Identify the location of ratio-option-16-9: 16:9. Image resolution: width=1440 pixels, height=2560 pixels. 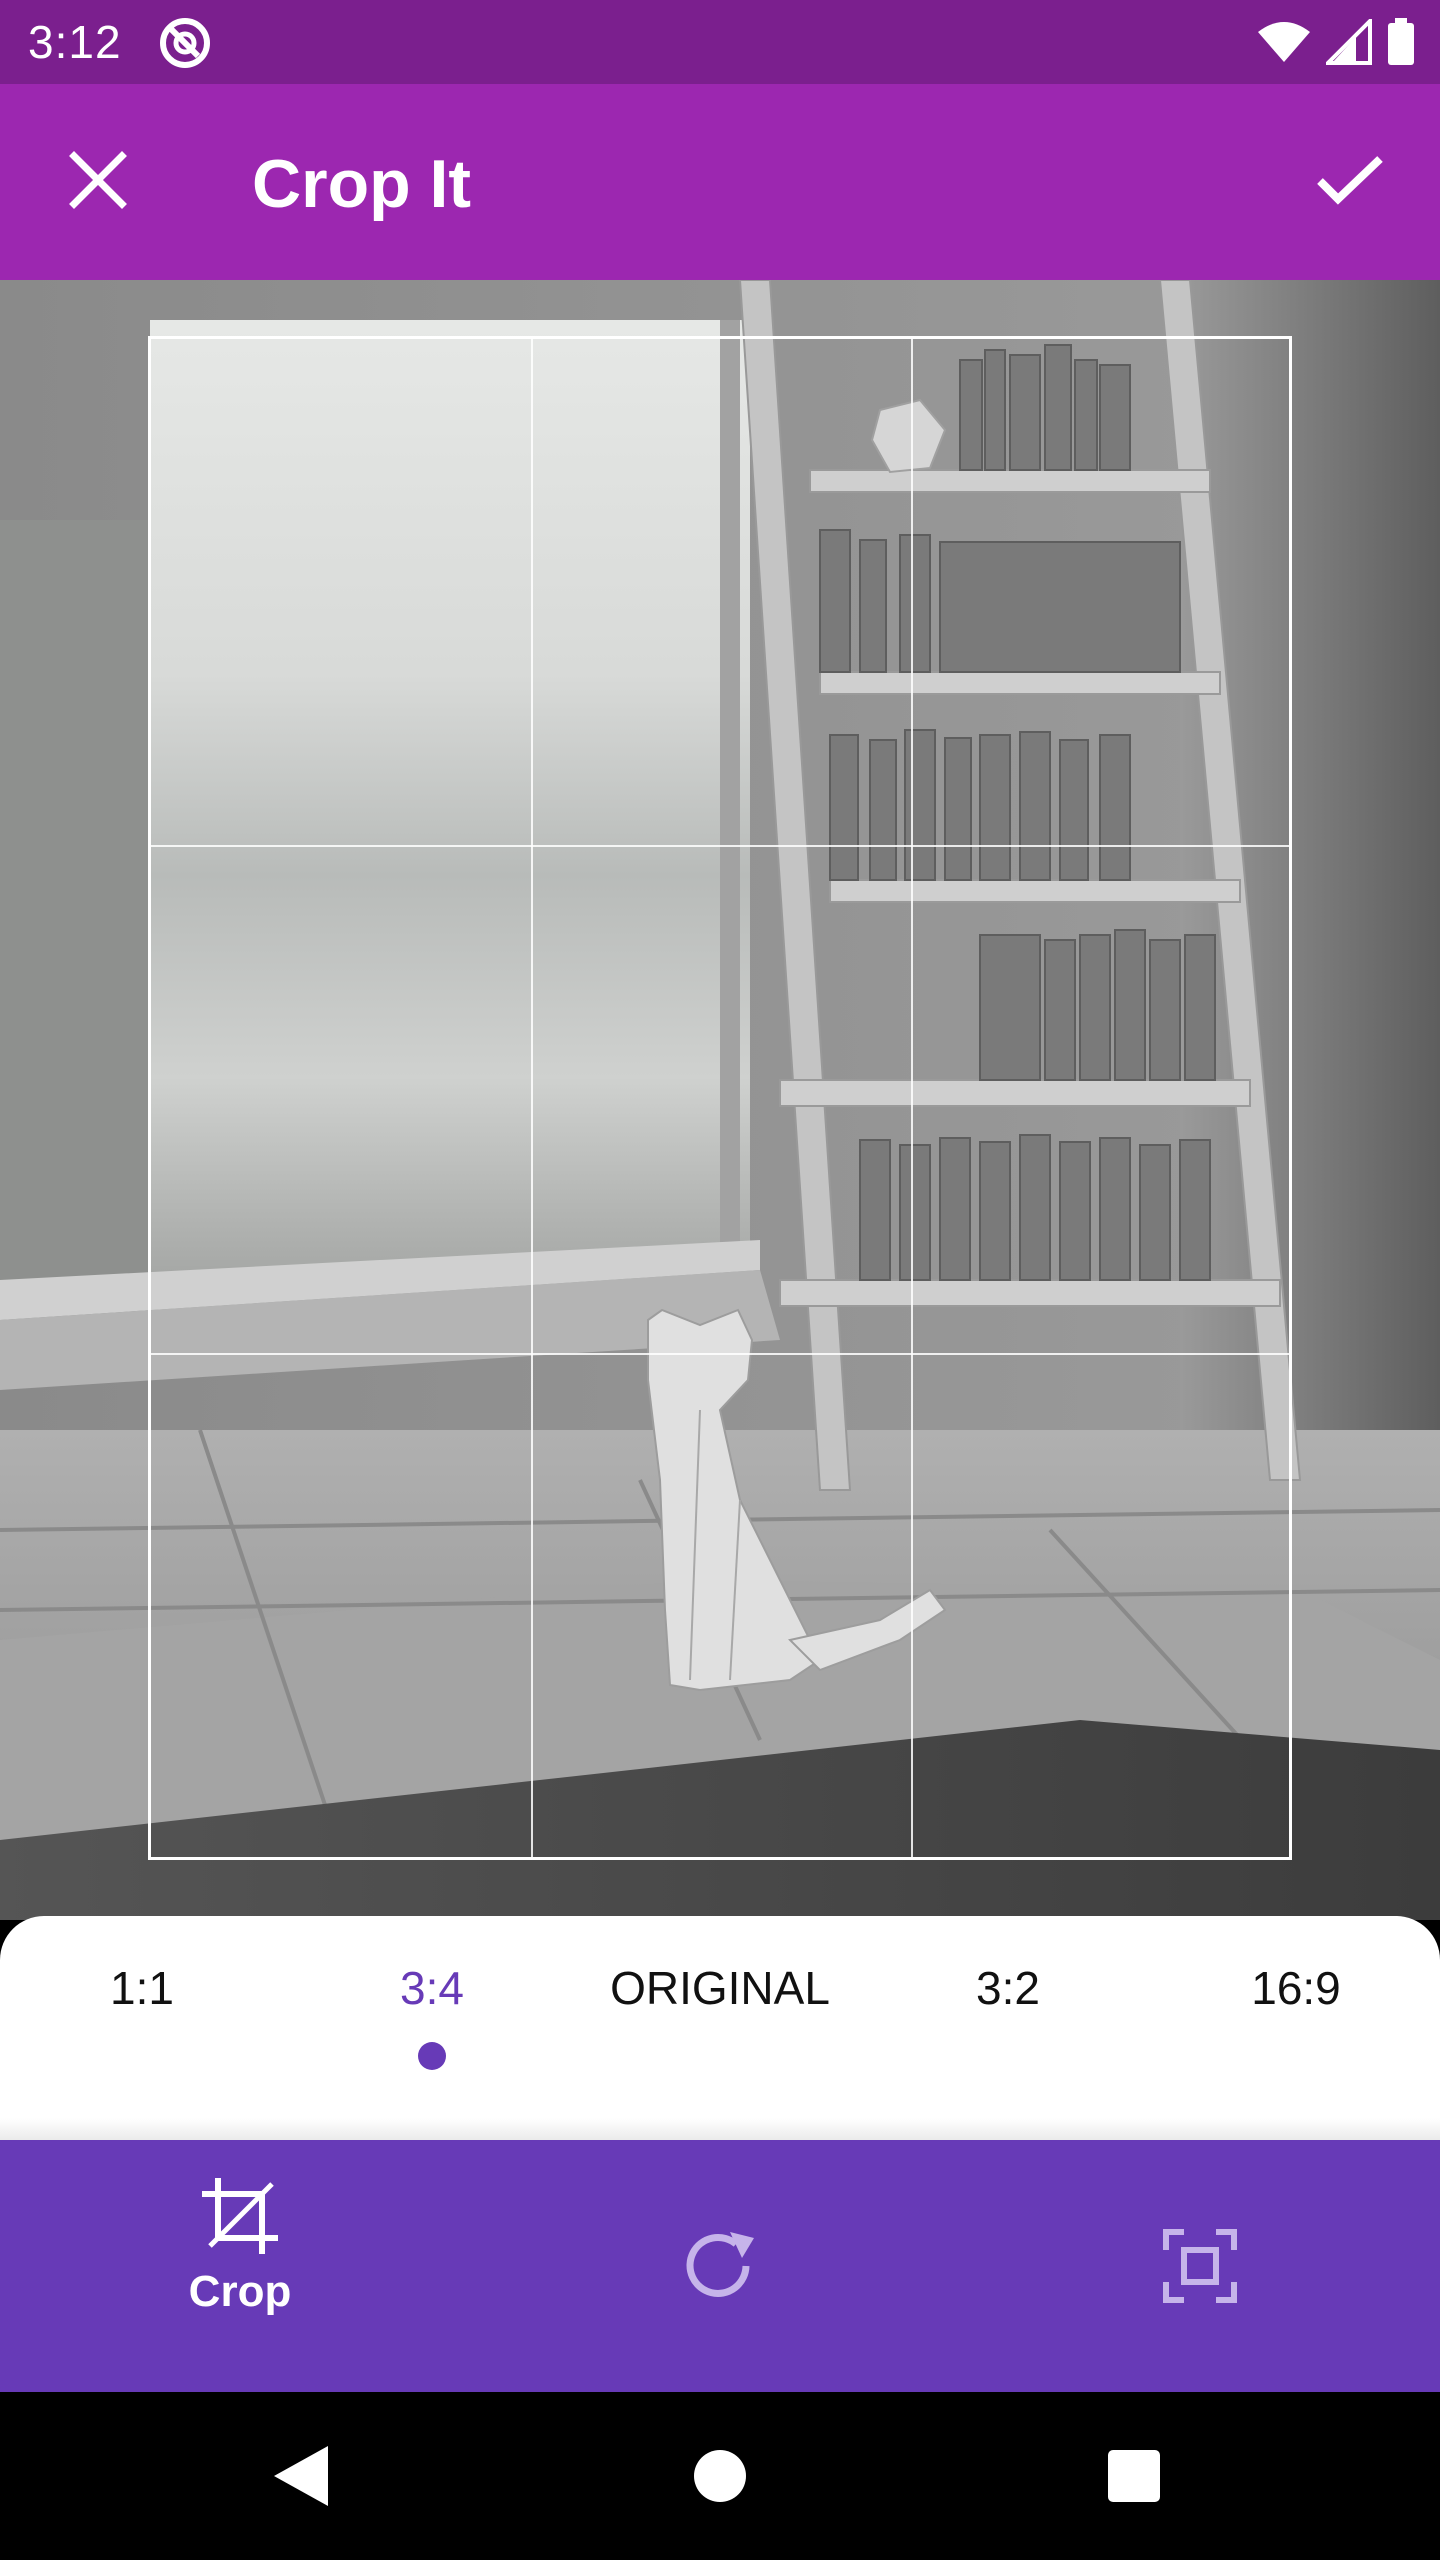
(1296, 2013).